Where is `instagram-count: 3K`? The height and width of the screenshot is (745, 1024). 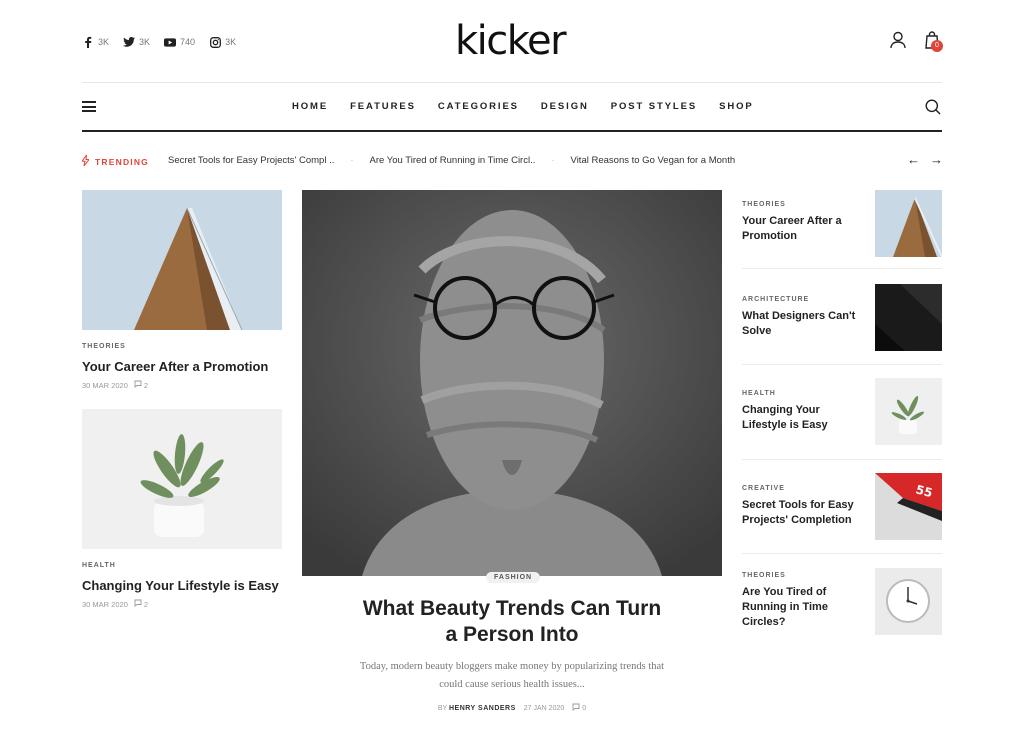 instagram-count: 3K is located at coordinates (231, 42).